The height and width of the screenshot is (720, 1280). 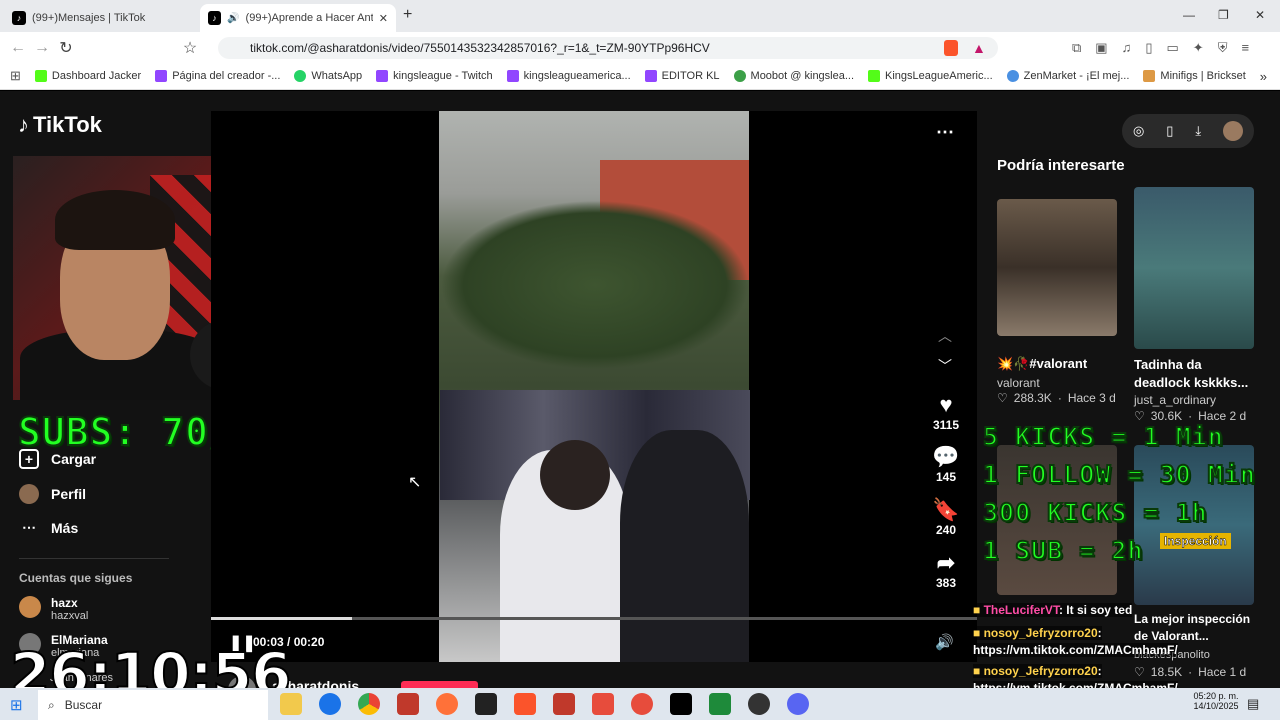 I want to click on next-video-icon: ﹀, so click(x=945, y=366).